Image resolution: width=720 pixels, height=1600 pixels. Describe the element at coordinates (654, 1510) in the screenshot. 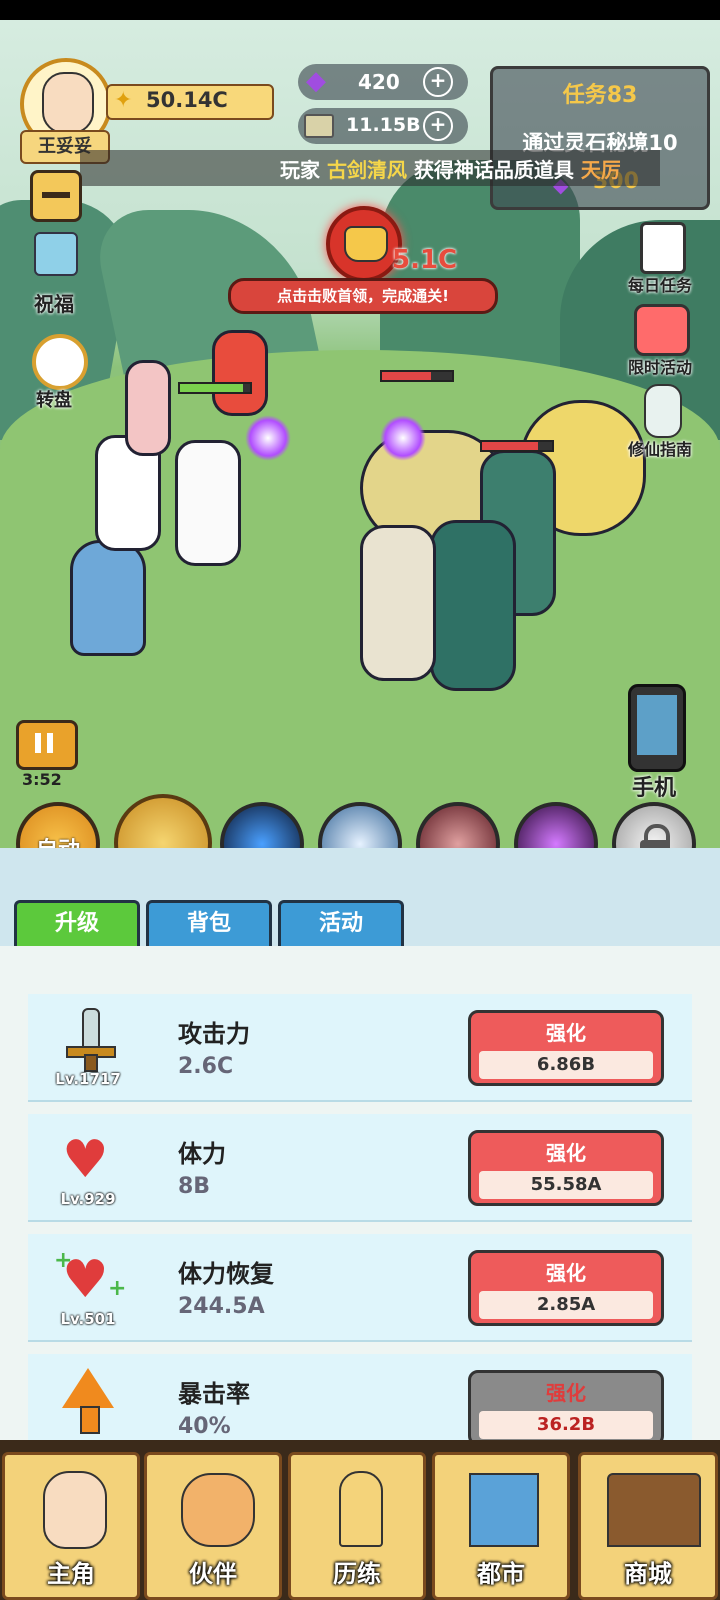

I see `shop-stall-icon` at that location.